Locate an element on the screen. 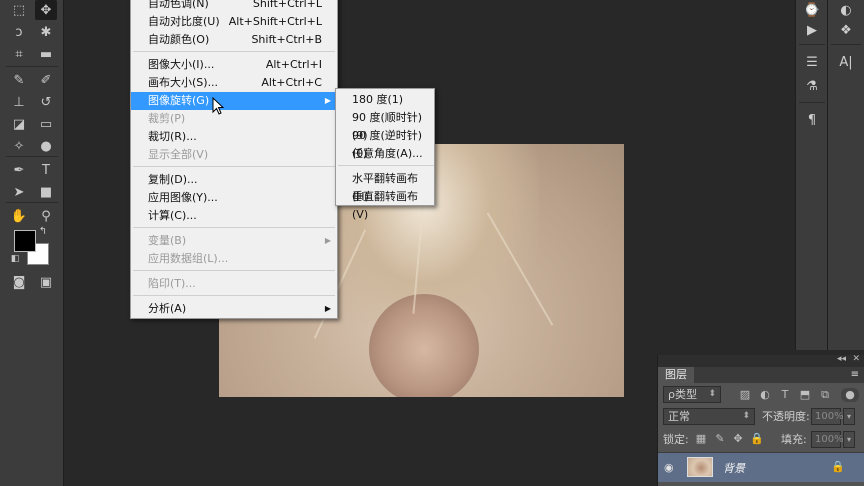  lock-all-icon: 🔒 is located at coordinates (757, 439).